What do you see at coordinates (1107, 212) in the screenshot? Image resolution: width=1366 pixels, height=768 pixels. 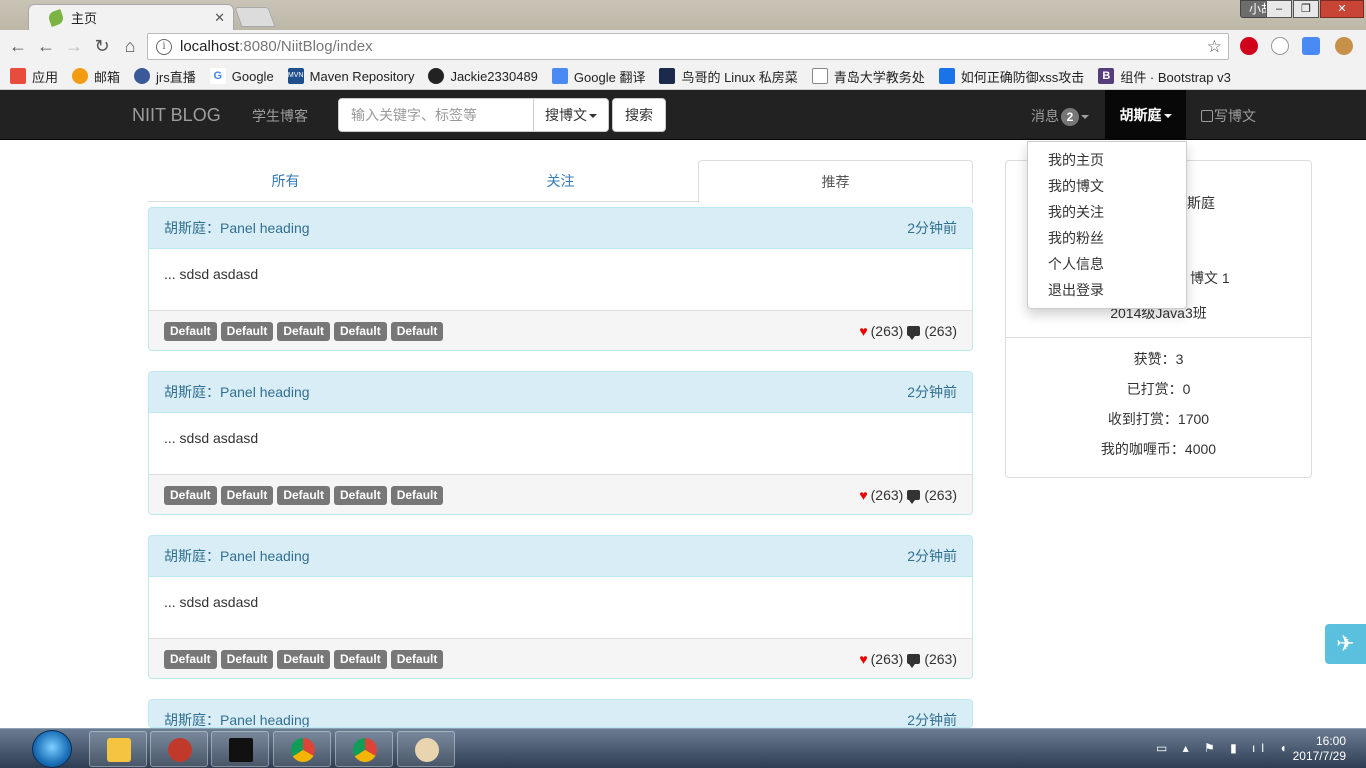 I see `menu-item-following: 我的关注` at bounding box center [1107, 212].